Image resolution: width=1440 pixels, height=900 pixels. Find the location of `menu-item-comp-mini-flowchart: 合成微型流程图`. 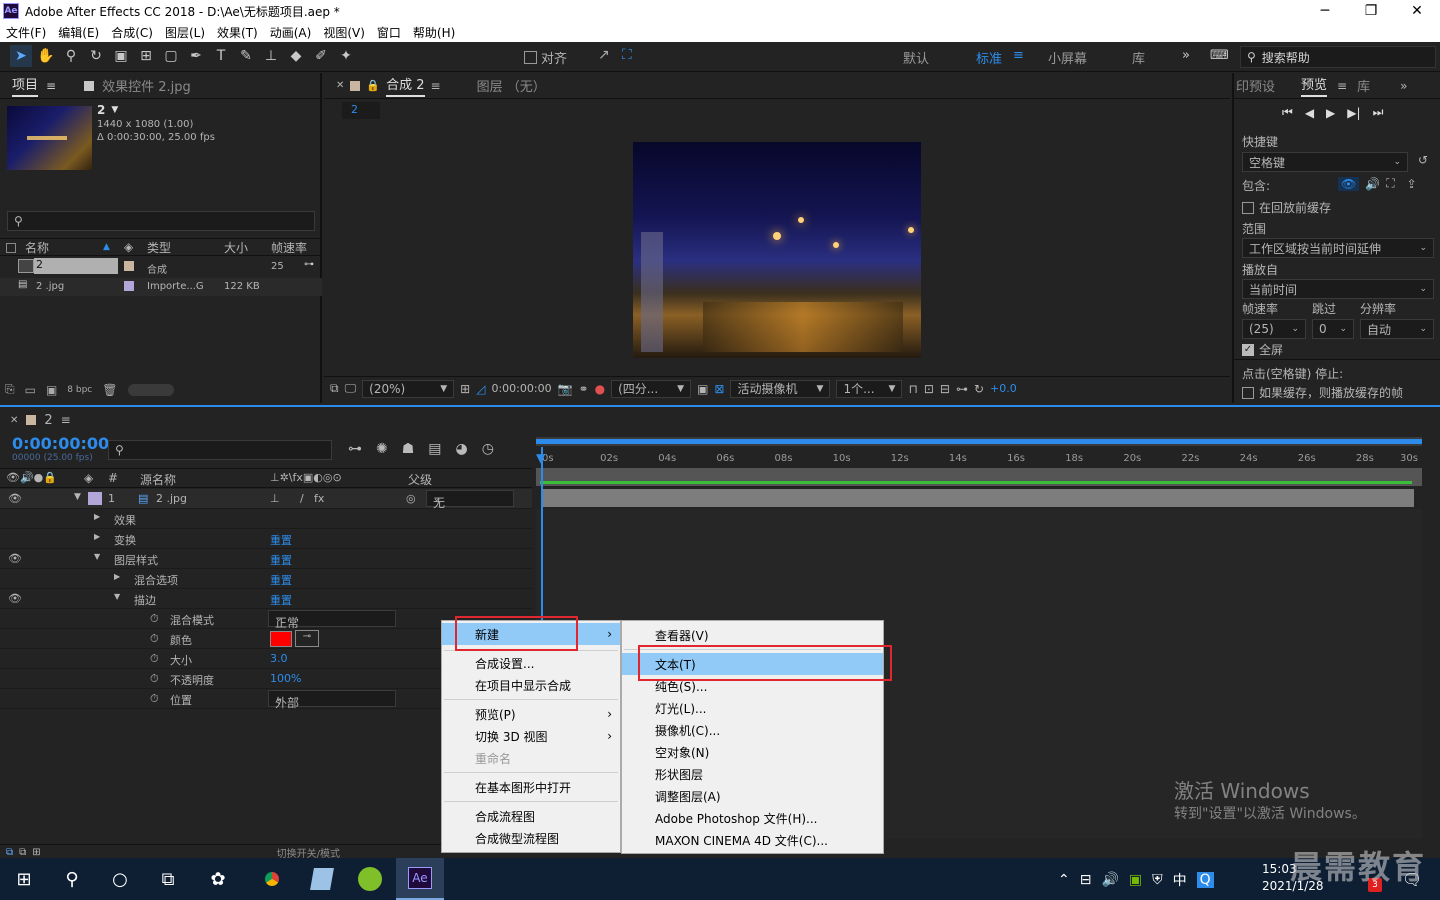

menu-item-comp-mini-flowchart: 合成微型流程图 is located at coordinates (531, 838).